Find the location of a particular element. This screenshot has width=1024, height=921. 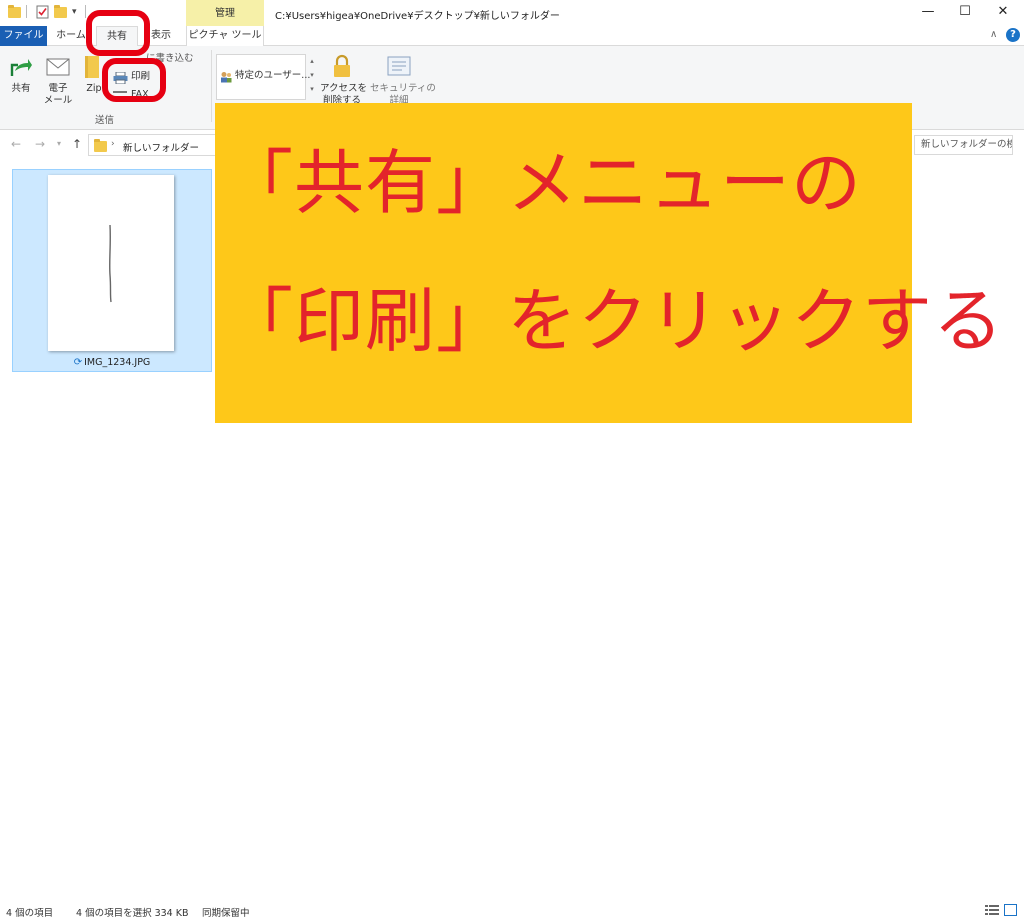

breadcrumb-current: 新しいフォルダー is located at coordinates (161, 147).